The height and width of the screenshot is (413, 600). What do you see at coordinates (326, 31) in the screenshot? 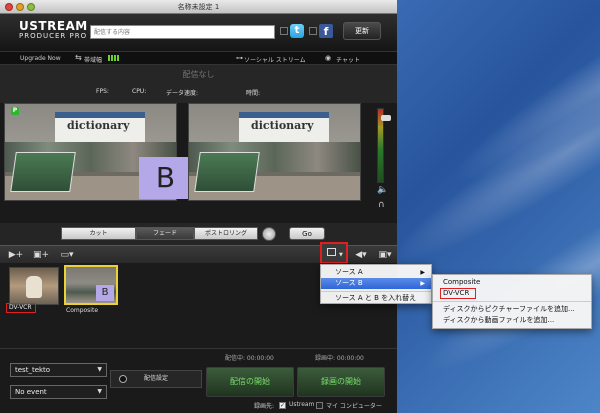
I see `facebook-icon: f` at bounding box center [326, 31].